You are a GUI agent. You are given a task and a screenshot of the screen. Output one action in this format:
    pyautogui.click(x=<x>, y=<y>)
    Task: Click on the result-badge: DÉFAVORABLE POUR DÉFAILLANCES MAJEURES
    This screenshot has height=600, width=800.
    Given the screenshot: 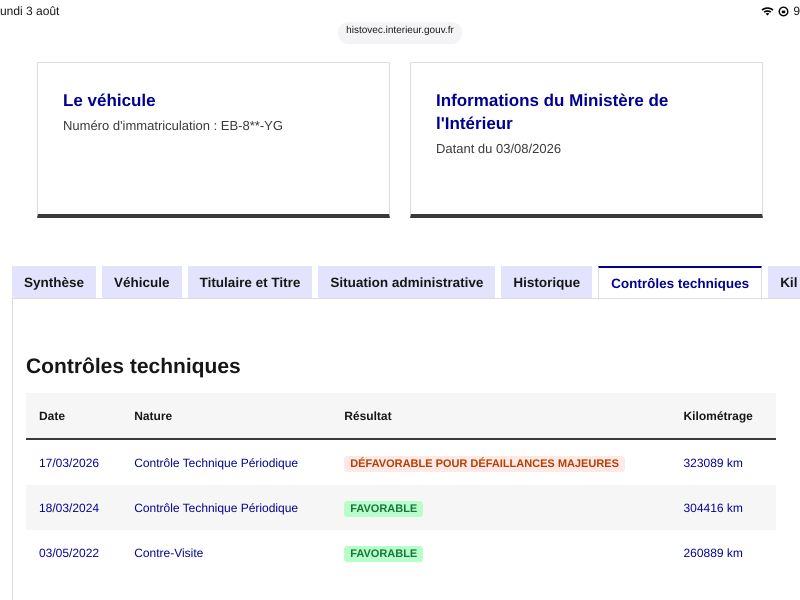 What is the action you would take?
    pyautogui.click(x=484, y=464)
    